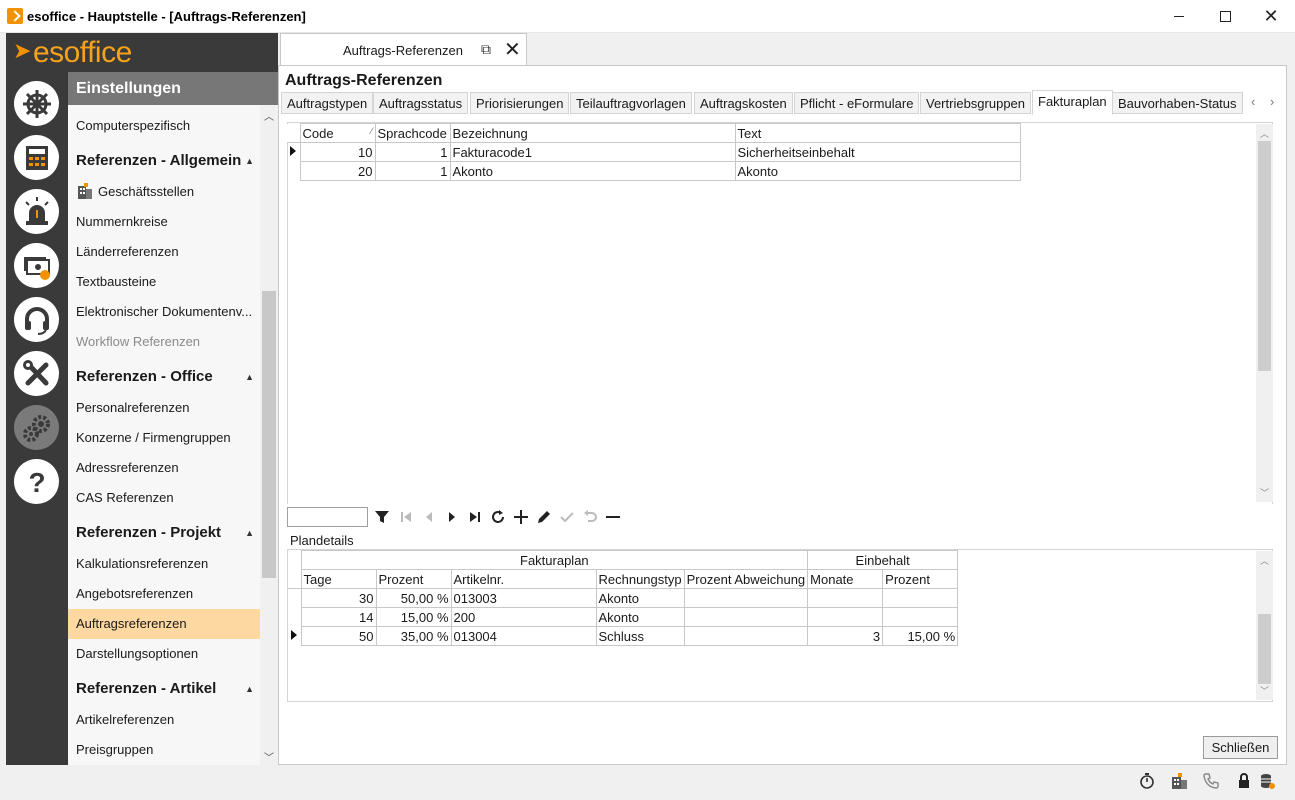 The height and width of the screenshot is (800, 1295). Describe the element at coordinates (523, 598) in the screenshot. I see `cell-artikelnr: 013003` at that location.